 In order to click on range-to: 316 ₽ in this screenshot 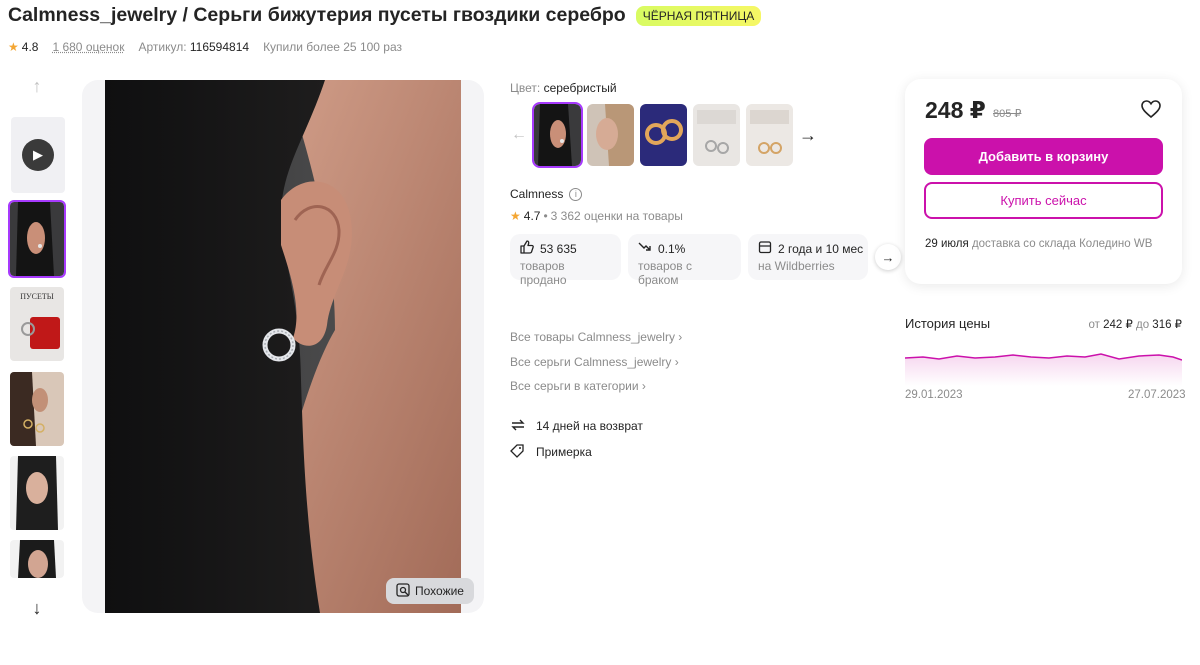, I will do `click(1167, 325)`.